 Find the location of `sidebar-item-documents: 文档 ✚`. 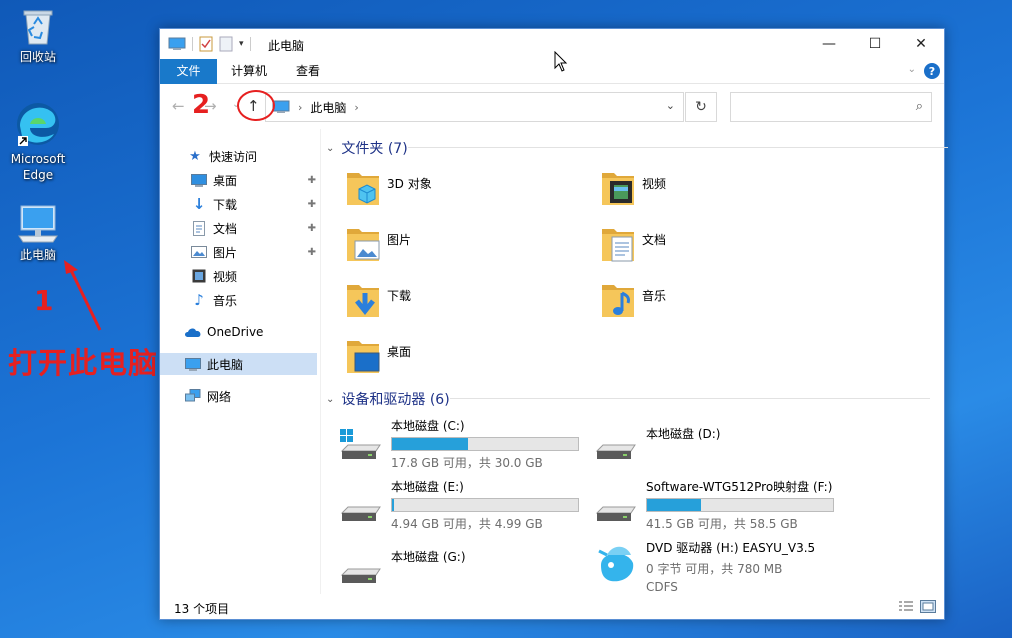

sidebar-item-documents: 文档 ✚ is located at coordinates (253, 228).